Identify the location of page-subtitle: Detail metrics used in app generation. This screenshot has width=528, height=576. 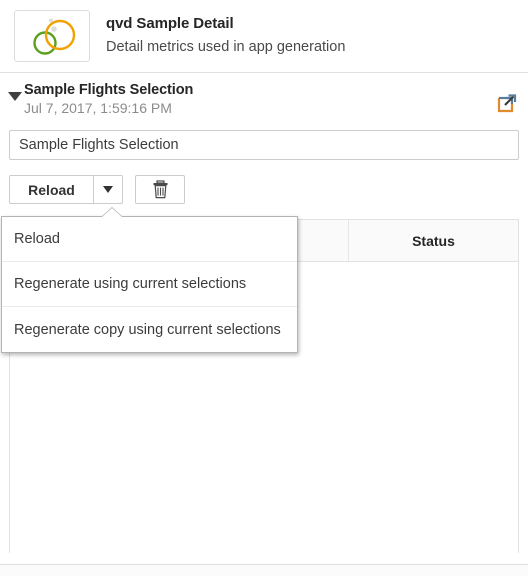
(226, 47).